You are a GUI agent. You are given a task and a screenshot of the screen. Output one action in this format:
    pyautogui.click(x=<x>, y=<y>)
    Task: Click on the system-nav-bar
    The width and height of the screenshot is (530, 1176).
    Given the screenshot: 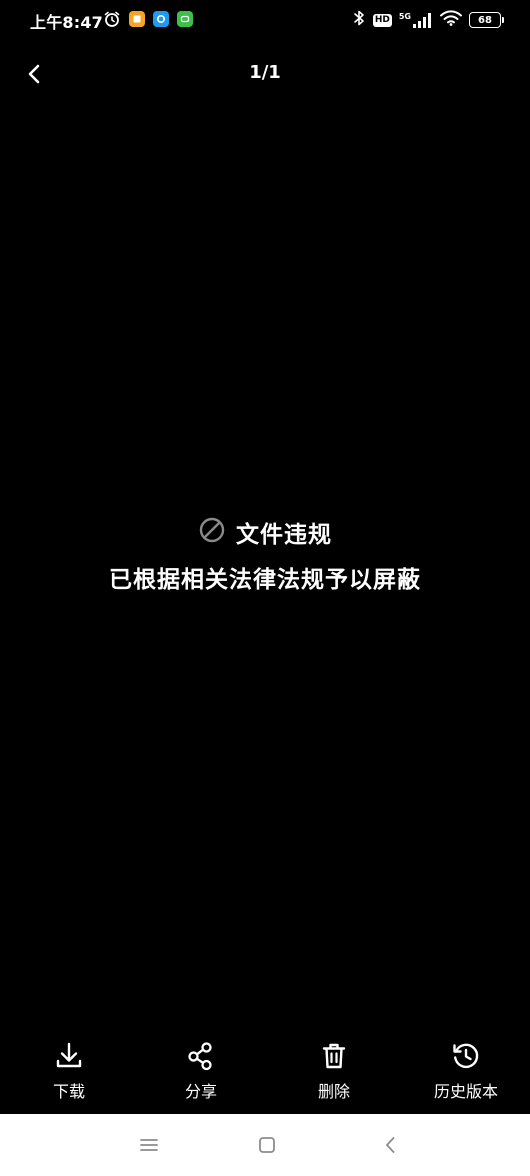 What is the action you would take?
    pyautogui.click(x=265, y=1145)
    